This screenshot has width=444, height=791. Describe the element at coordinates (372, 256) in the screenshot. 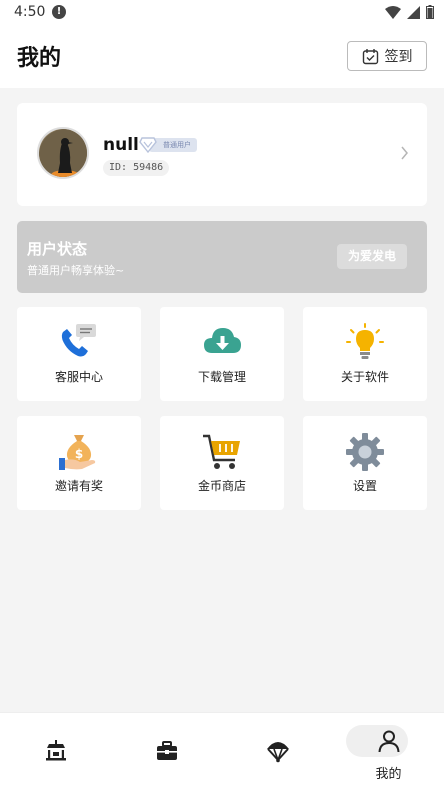

I see `support-button: 为爱发电` at that location.